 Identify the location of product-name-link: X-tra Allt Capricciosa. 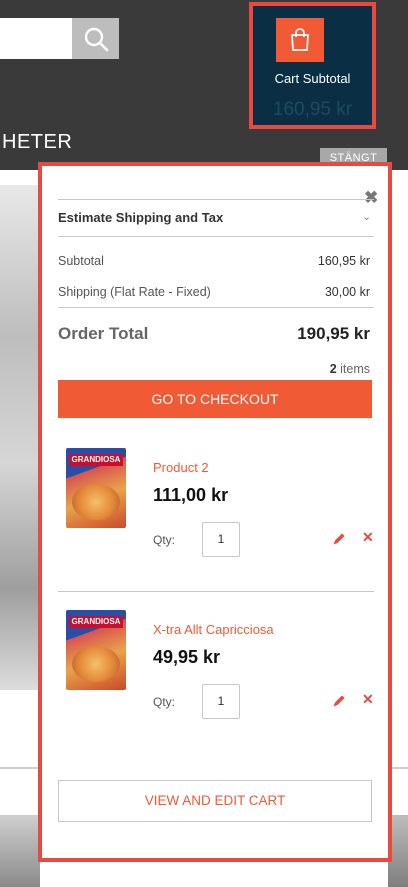
(213, 629).